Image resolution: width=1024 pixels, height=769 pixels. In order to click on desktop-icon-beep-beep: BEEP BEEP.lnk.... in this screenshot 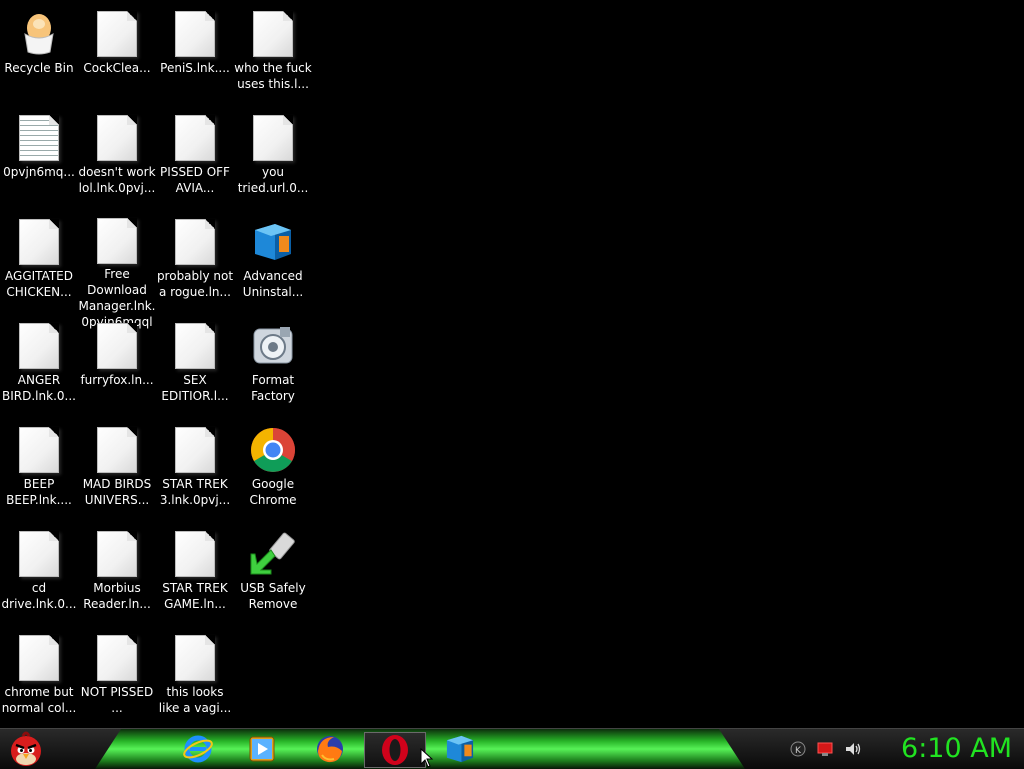, I will do `click(39, 470)`.